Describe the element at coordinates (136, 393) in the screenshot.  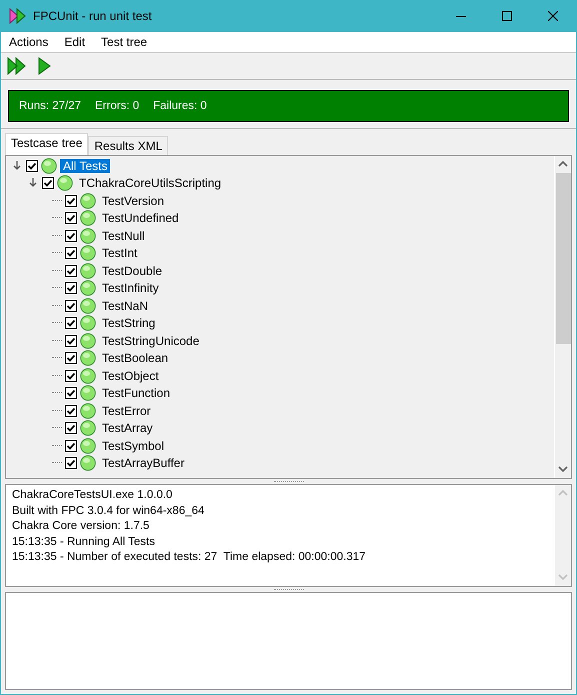
I see `tree-item: TestFunction` at that location.